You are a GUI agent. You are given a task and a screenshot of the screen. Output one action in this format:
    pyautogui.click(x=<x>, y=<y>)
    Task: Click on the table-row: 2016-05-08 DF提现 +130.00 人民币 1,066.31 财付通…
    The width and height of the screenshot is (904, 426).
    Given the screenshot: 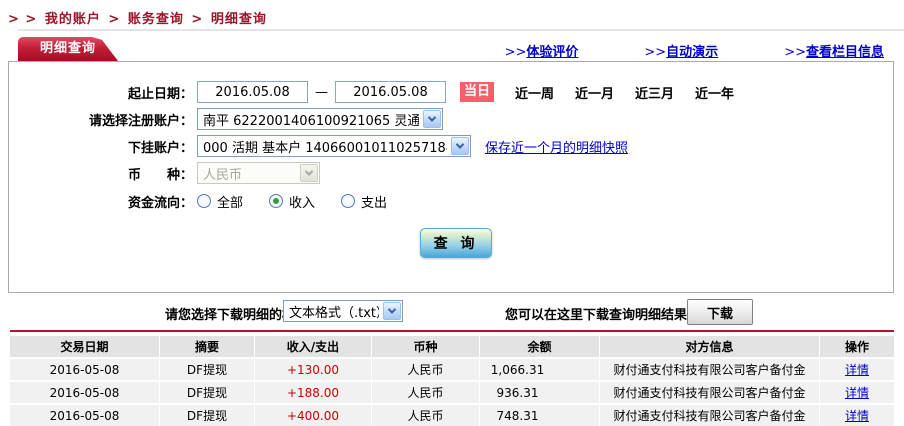 What is the action you would take?
    pyautogui.click(x=452, y=369)
    